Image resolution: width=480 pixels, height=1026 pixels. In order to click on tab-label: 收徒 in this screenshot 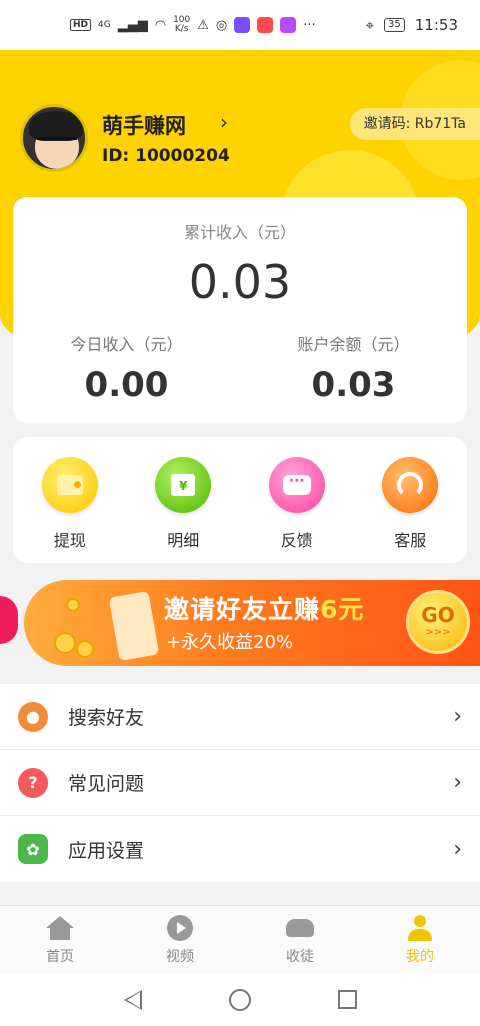, I will do `click(300, 957)`.